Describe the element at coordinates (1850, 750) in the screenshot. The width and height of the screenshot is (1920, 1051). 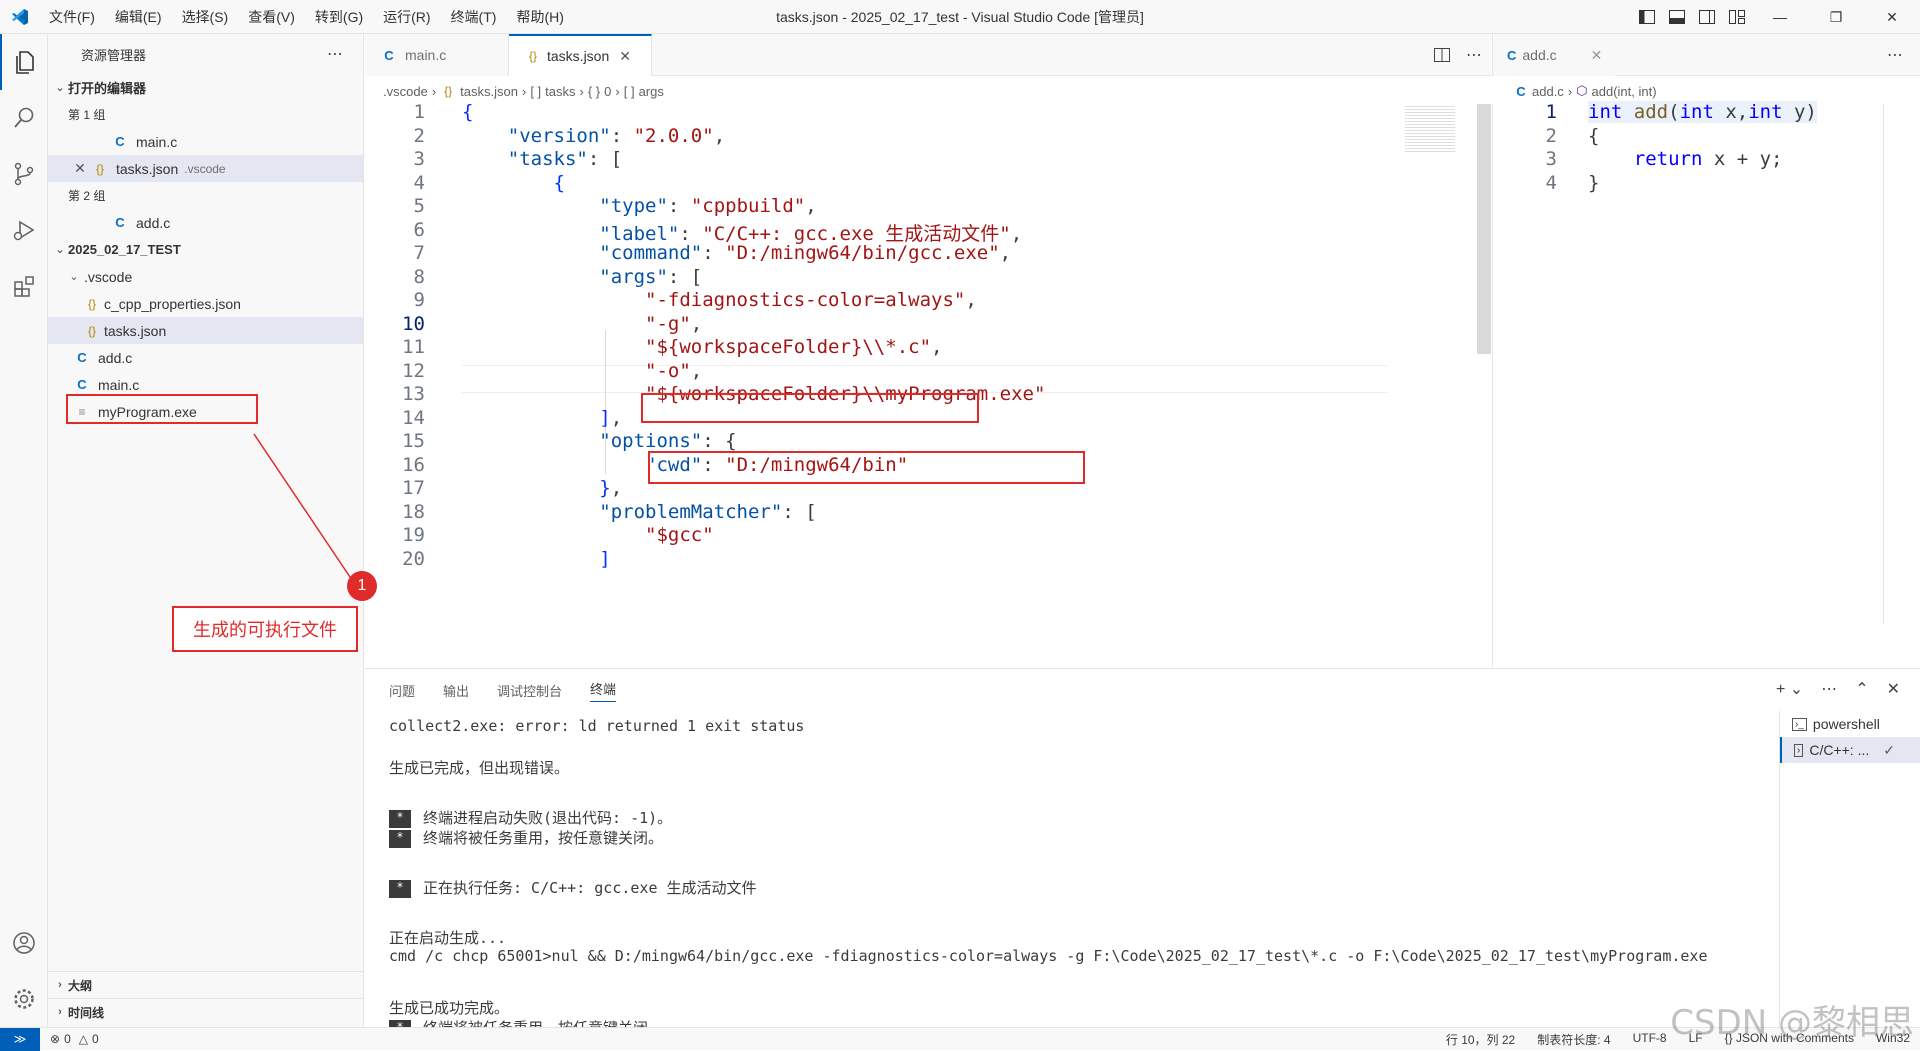
I see `terminal-item-task: › C/C++: ... ✓` at that location.